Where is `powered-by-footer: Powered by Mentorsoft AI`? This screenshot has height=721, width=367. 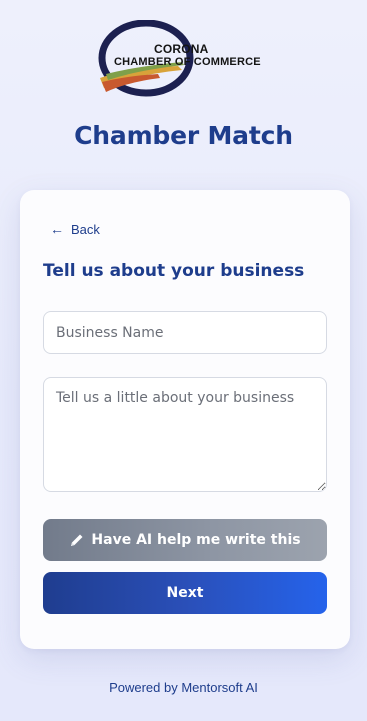 powered-by-footer: Powered by Mentorsoft AI is located at coordinates (183, 687).